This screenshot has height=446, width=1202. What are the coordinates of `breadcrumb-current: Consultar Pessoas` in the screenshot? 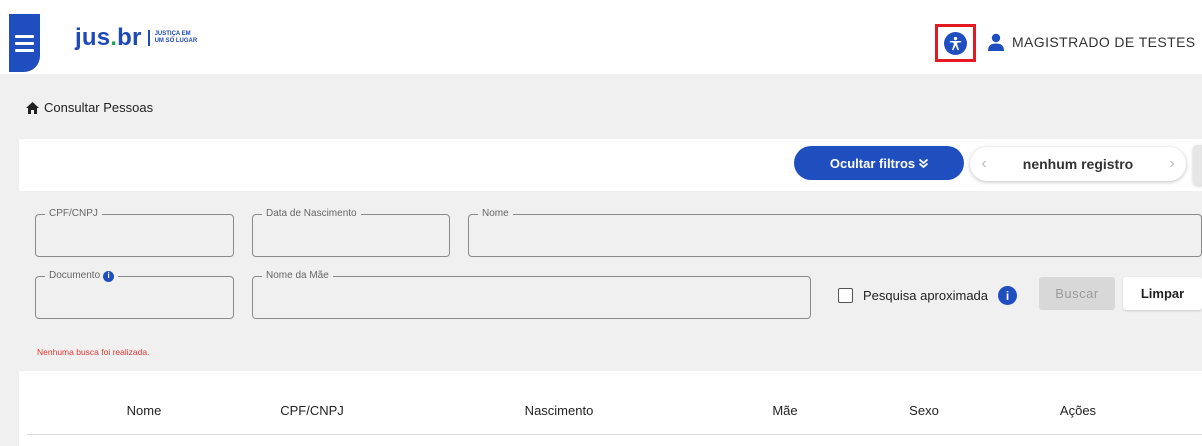 It's located at (99, 107).